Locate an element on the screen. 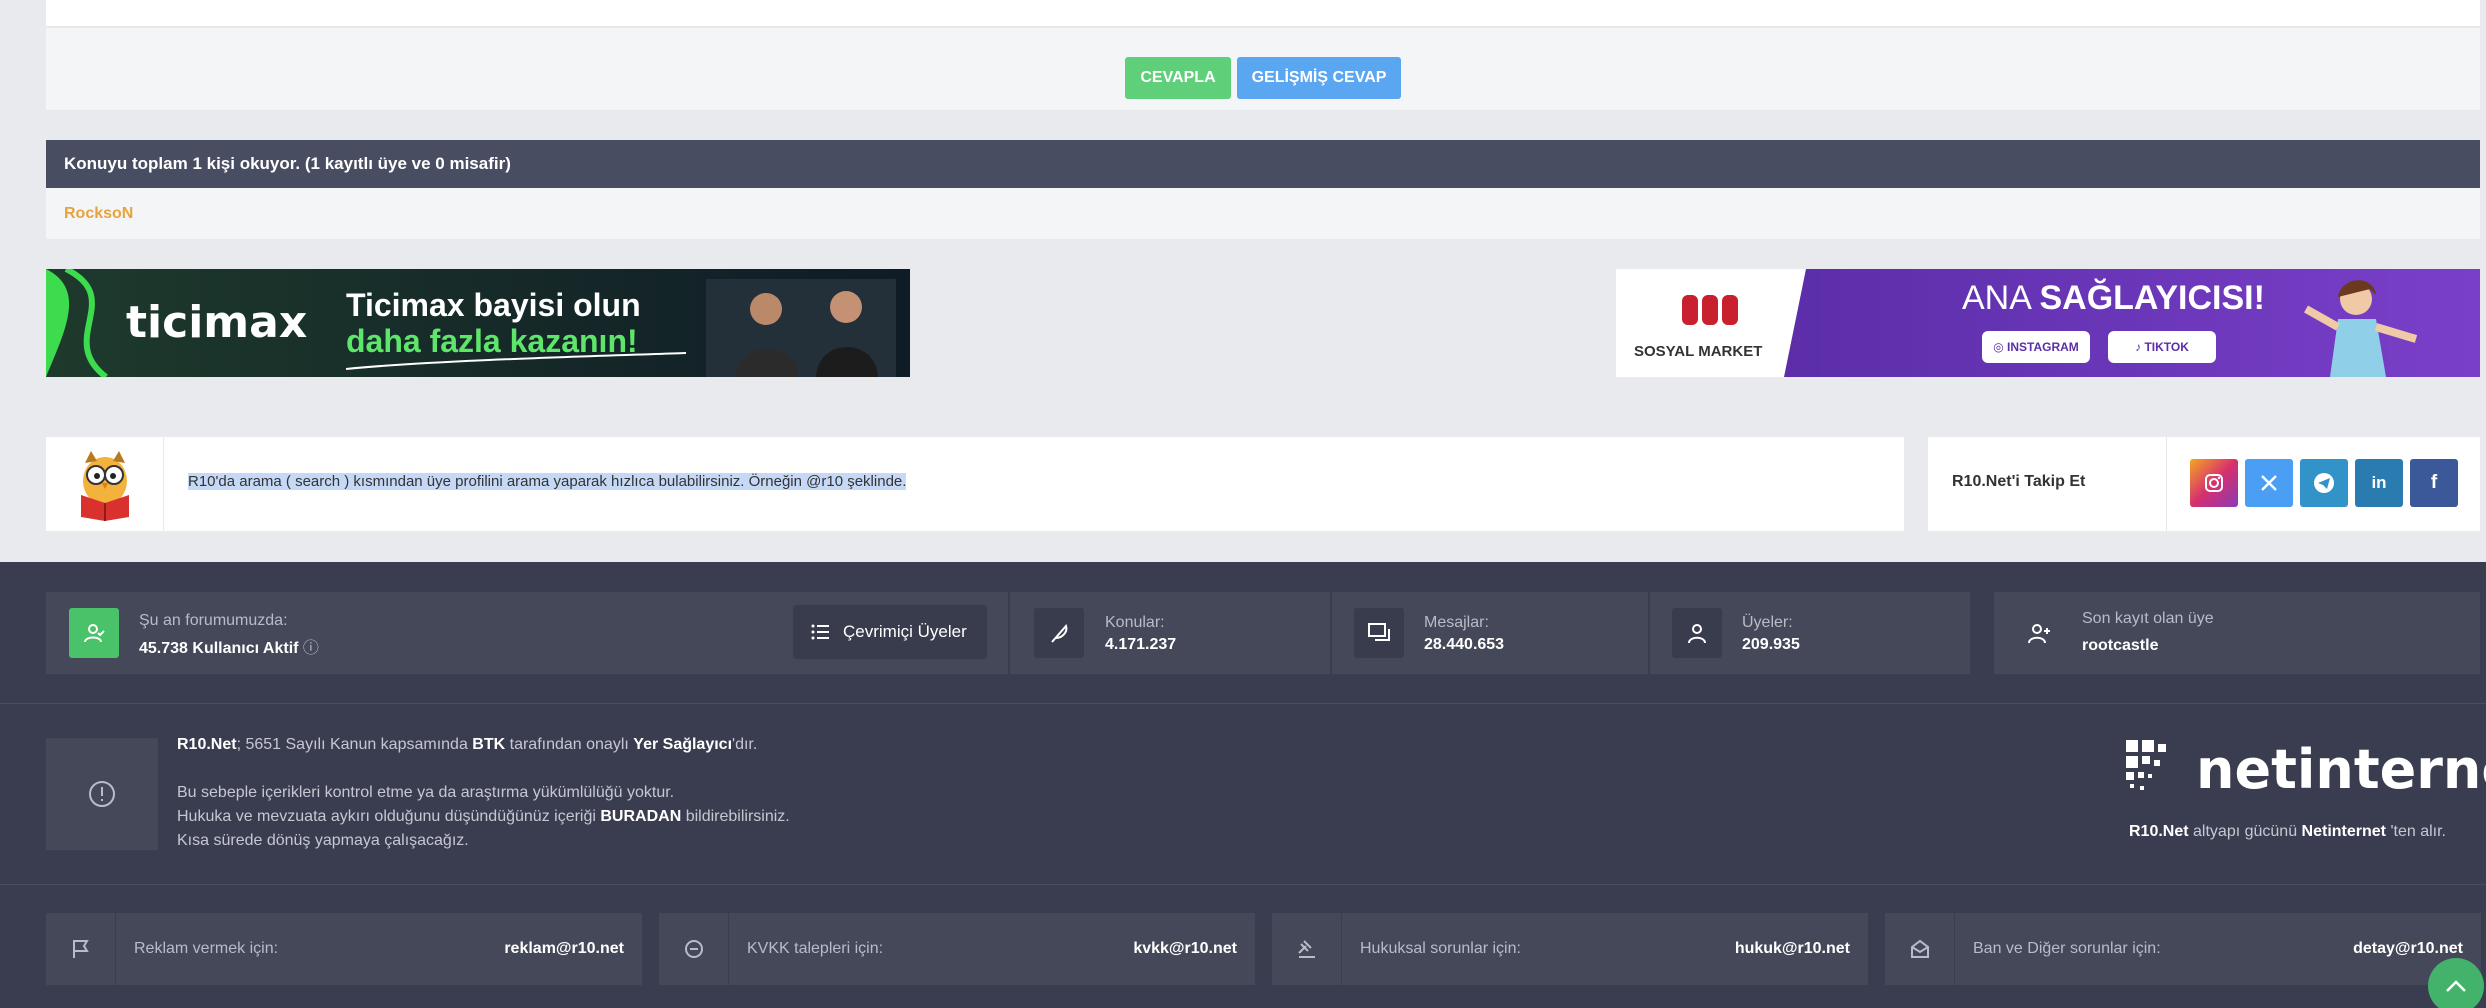  contact-label: Ban ve Diğer sorunlar için: is located at coordinates (2067, 948).